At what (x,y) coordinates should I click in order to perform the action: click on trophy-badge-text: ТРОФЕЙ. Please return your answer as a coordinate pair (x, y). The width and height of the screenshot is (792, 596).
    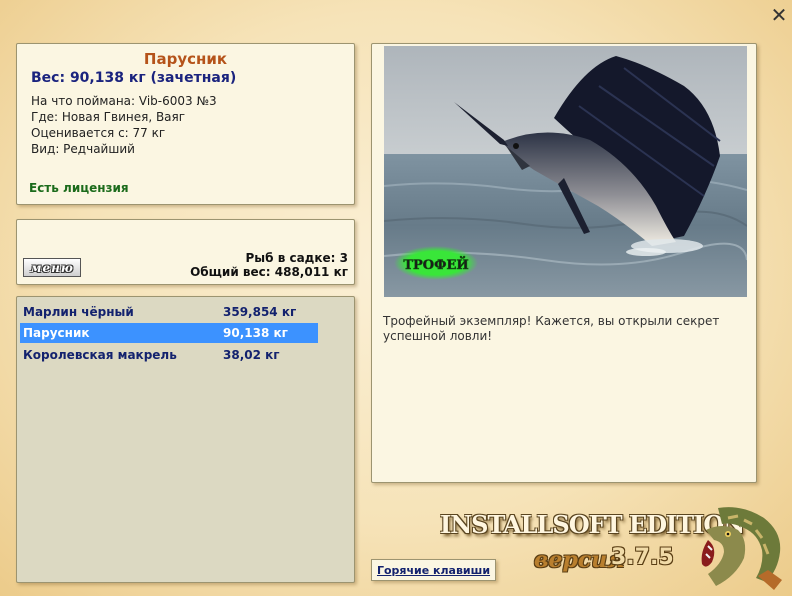
    Looking at the image, I should click on (435, 264).